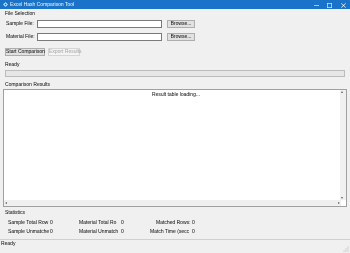  I want to click on material-total-rows-label: Material Total Ro, so click(98, 223).